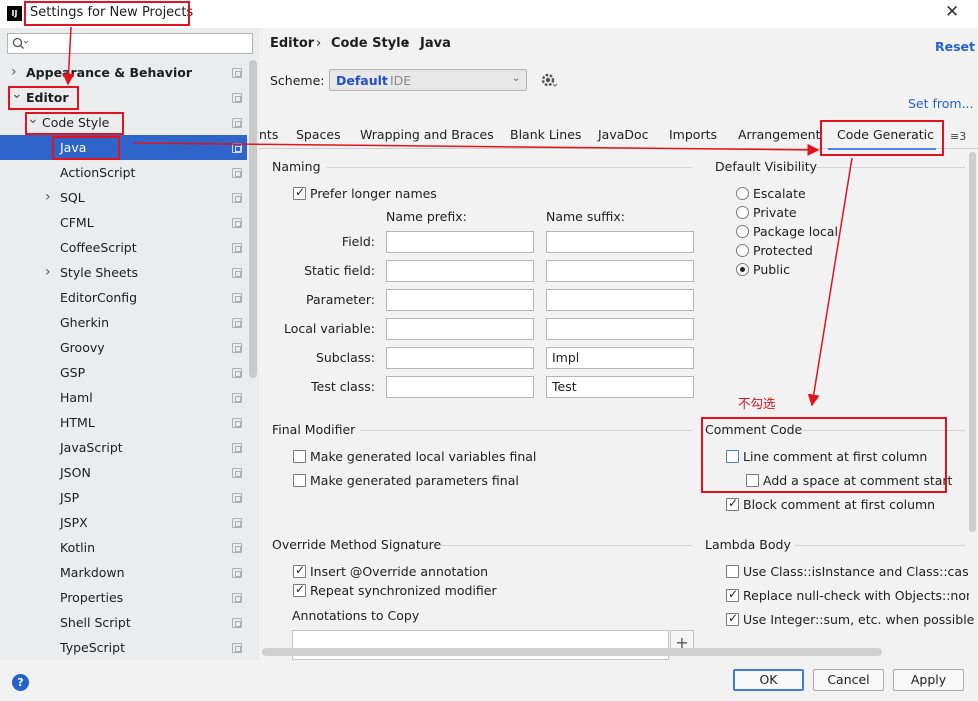 This screenshot has width=978, height=701. Describe the element at coordinates (123, 147) in the screenshot. I see `sidebar-item-java: Java` at that location.